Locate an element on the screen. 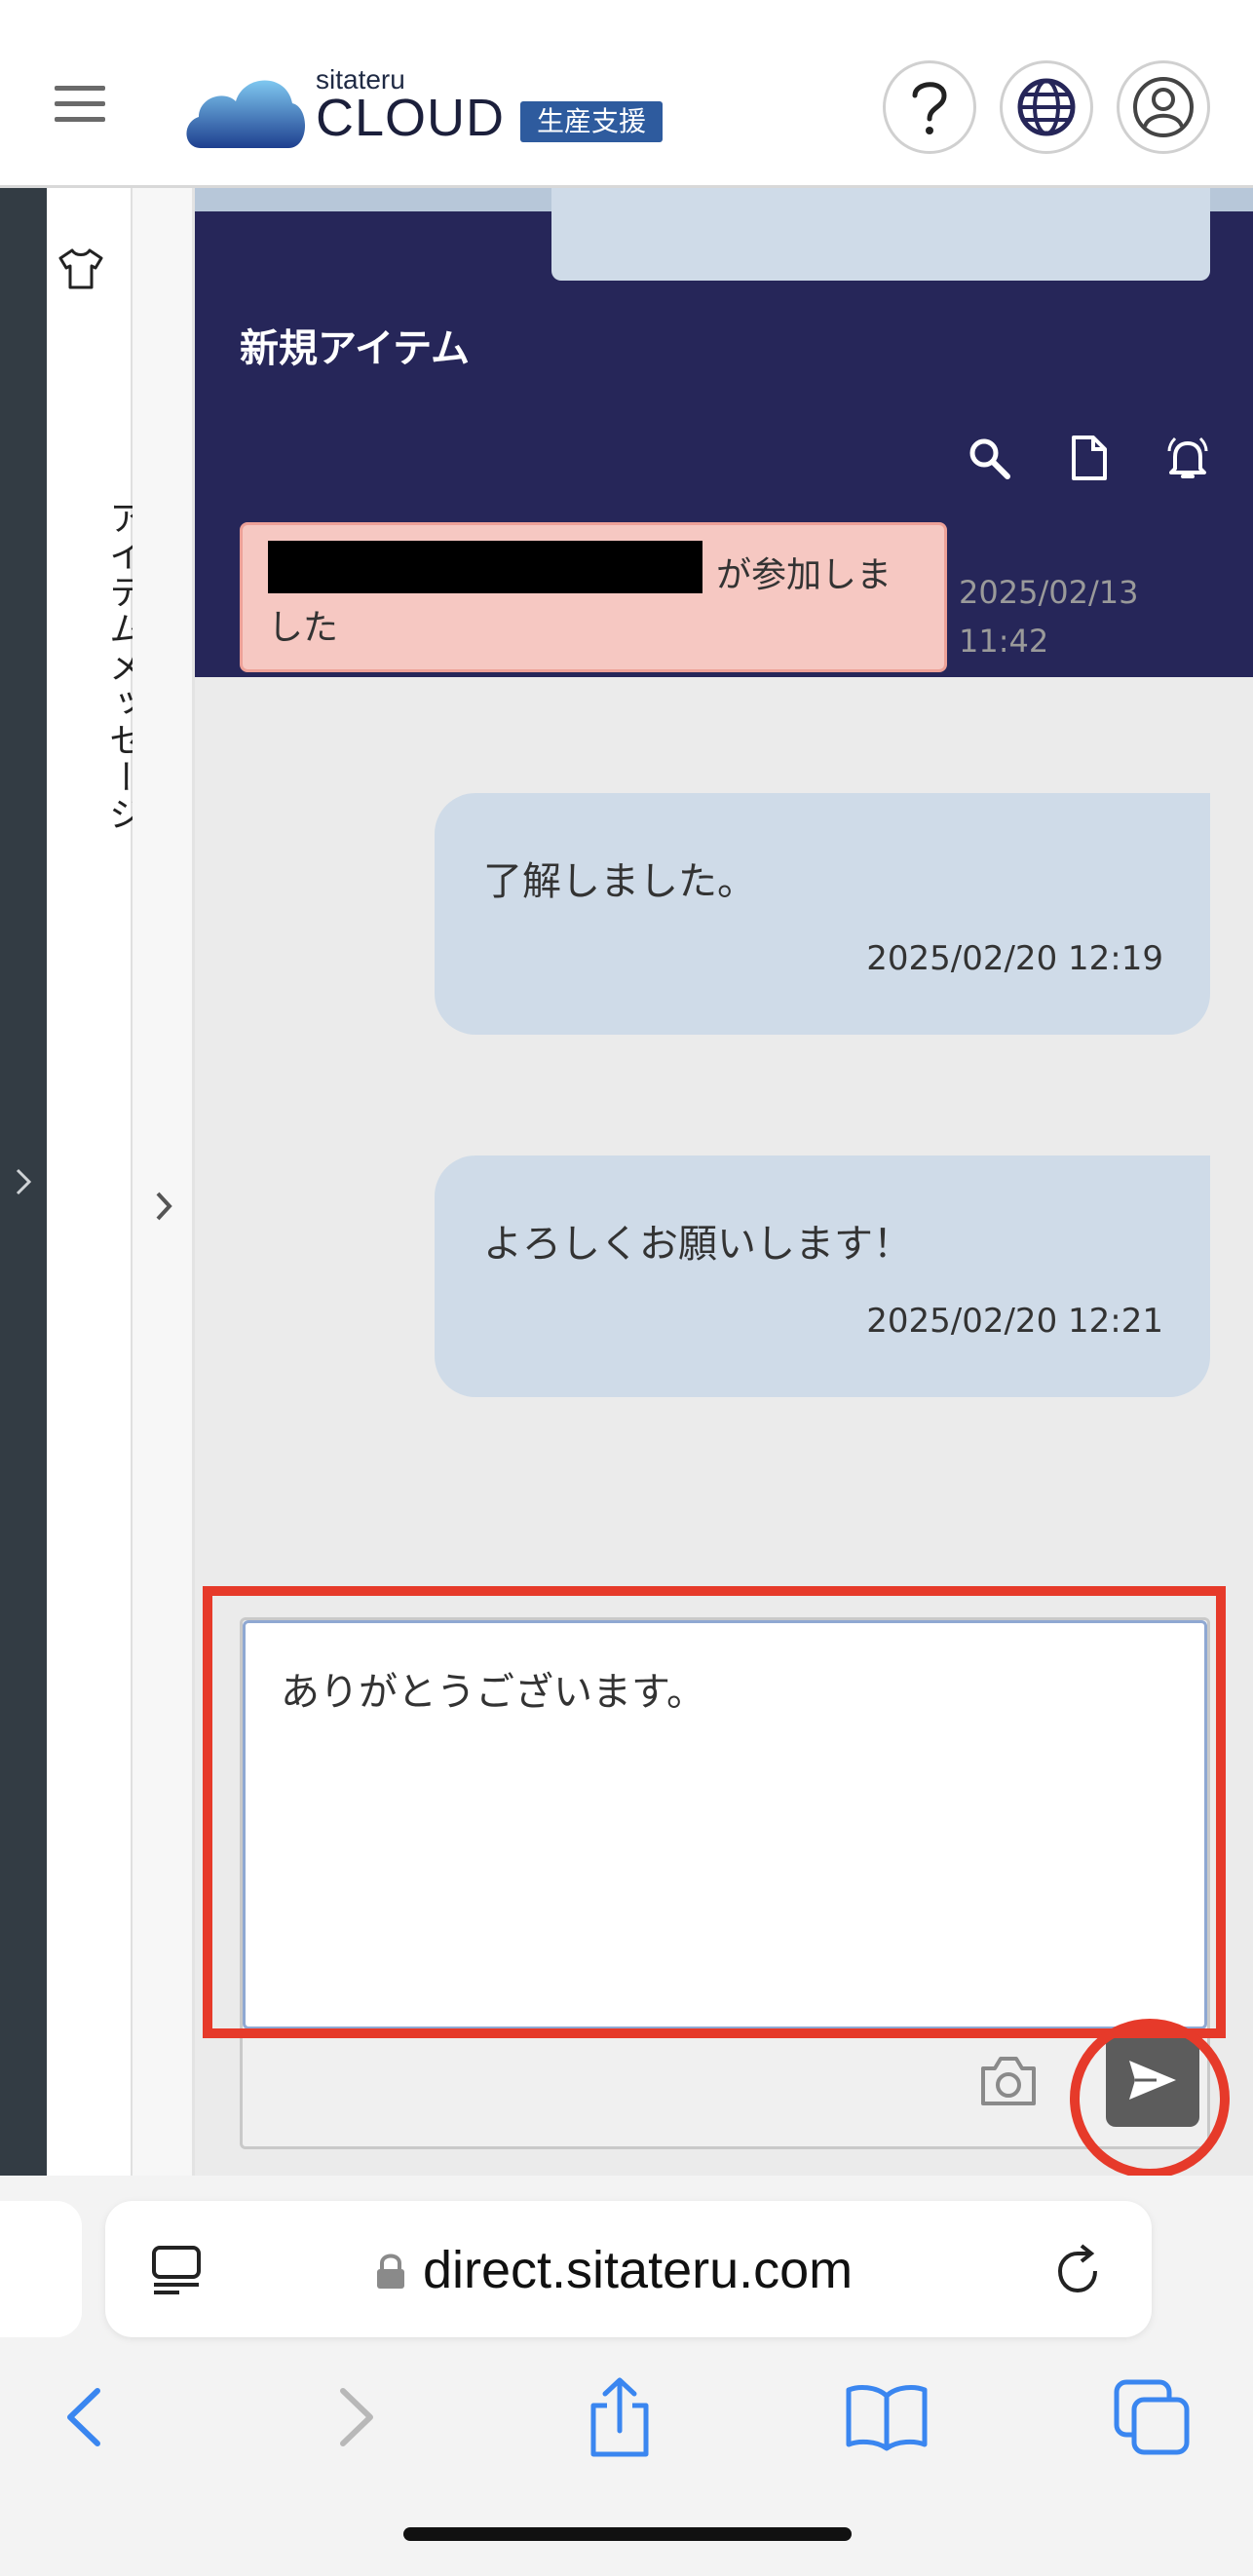  back-chevron-icon is located at coordinates (83, 2417).